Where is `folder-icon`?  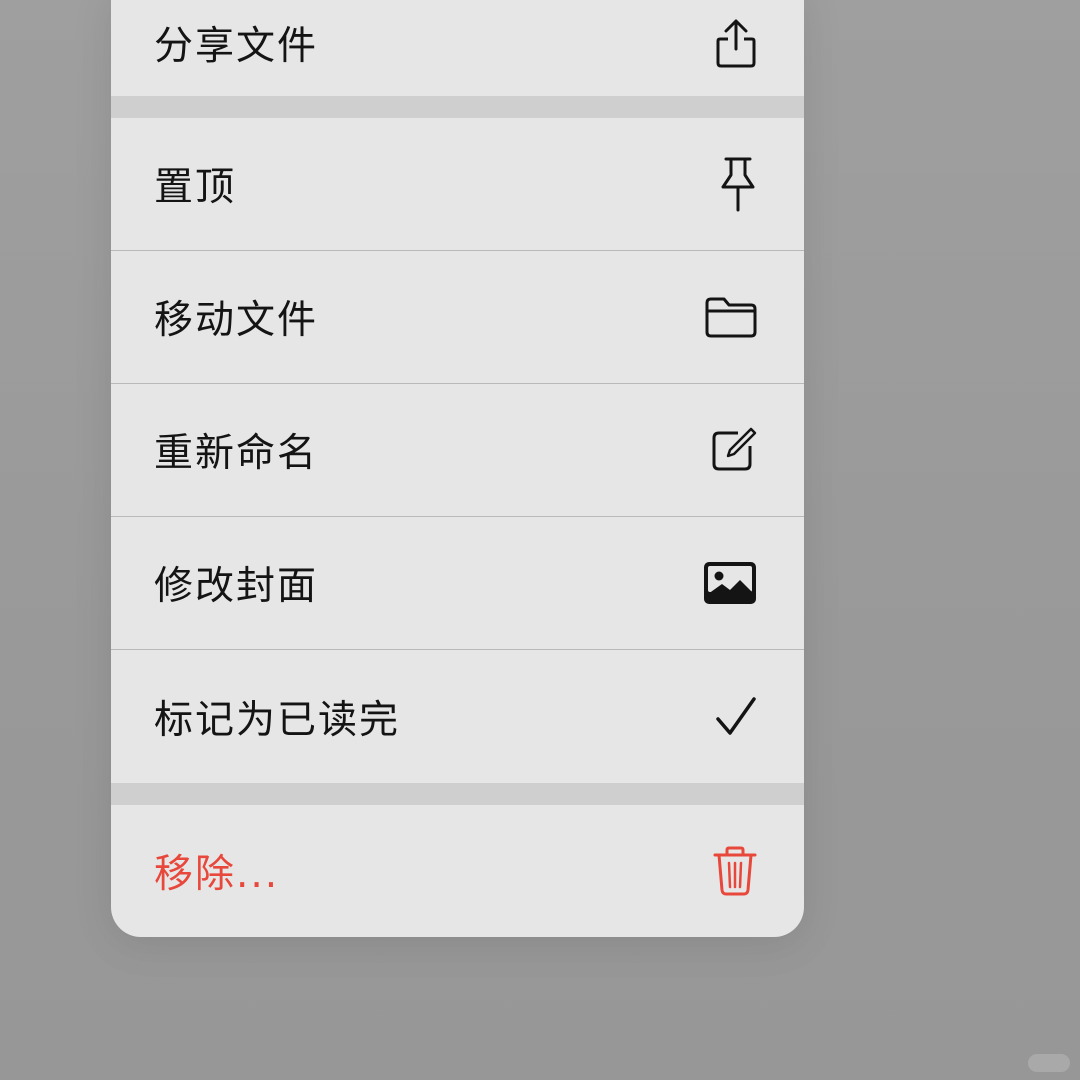 folder-icon is located at coordinates (728, 317).